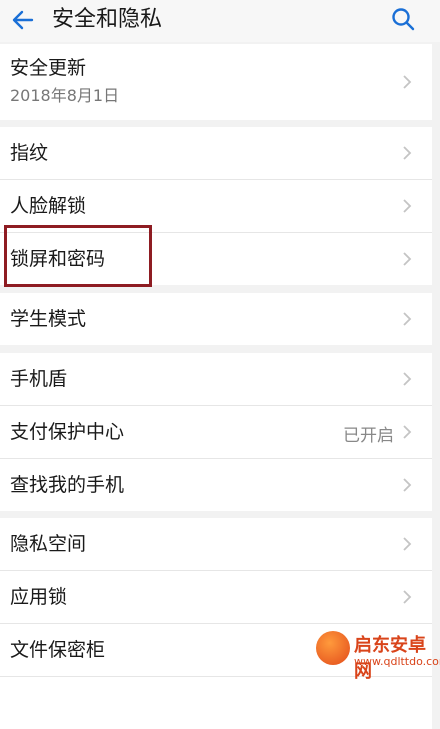  Describe the element at coordinates (67, 485) in the screenshot. I see `list-item-label: 查找我的手机` at that location.